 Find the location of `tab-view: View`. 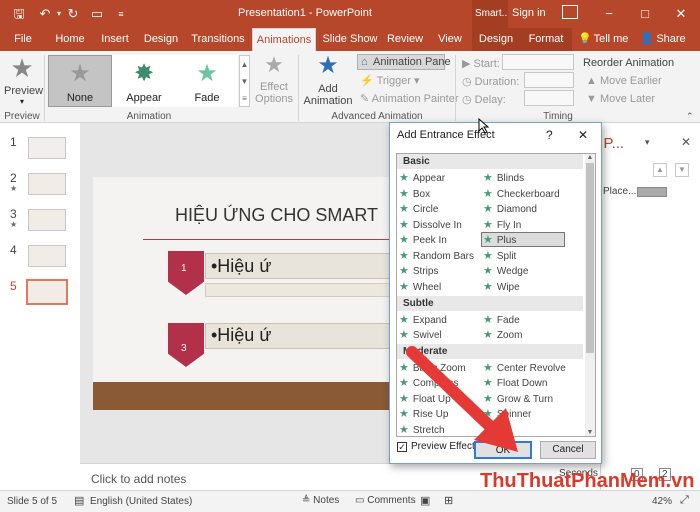

tab-view: View is located at coordinates (450, 39).